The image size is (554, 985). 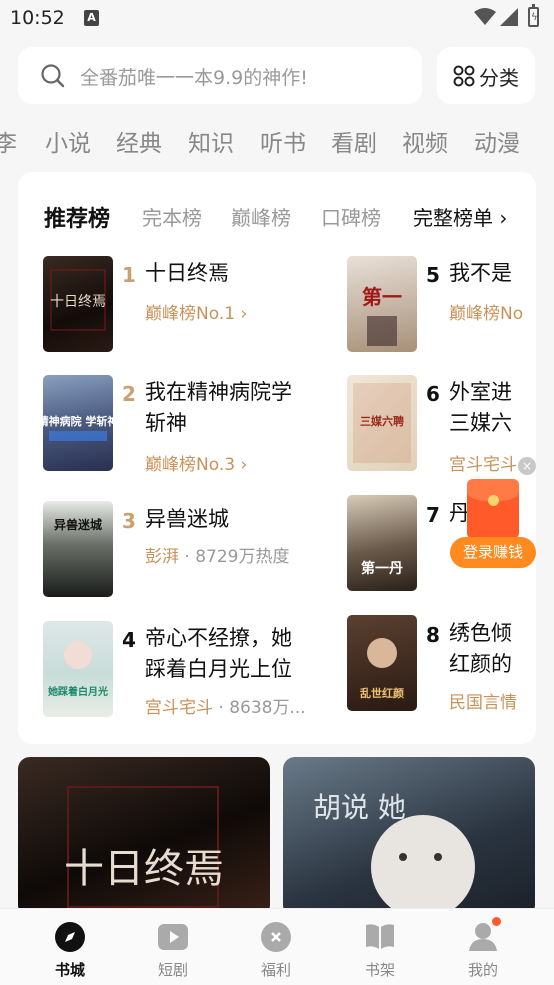 What do you see at coordinates (460, 216) in the screenshot?
I see `full-list-link: 完整榜单 ›` at bounding box center [460, 216].